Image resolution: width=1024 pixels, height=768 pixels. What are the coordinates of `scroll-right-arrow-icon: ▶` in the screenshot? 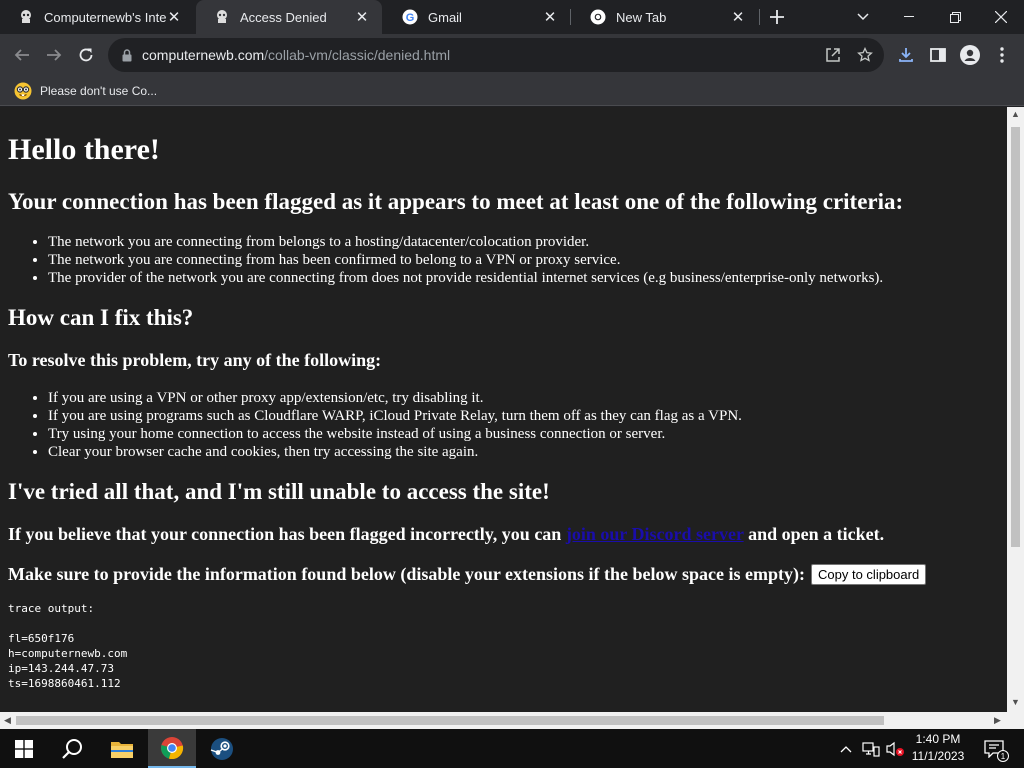 It's located at (997, 720).